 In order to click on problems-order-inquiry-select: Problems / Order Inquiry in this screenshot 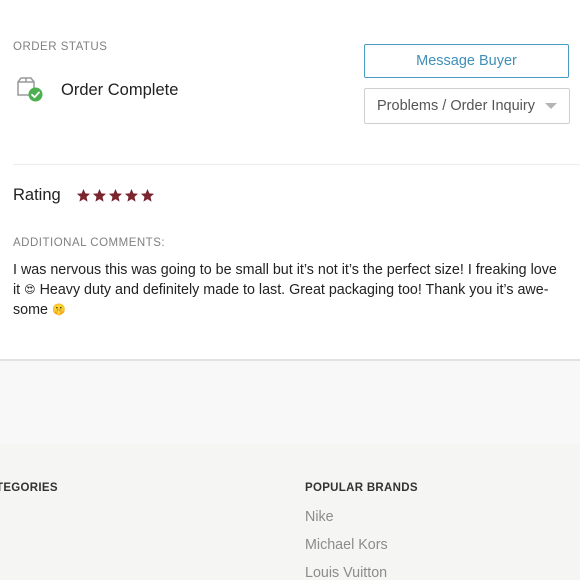, I will do `click(467, 106)`.